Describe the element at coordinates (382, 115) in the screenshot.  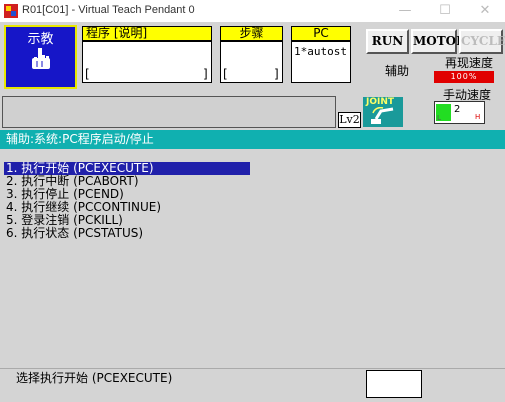
I see `robot-arm-icon` at that location.